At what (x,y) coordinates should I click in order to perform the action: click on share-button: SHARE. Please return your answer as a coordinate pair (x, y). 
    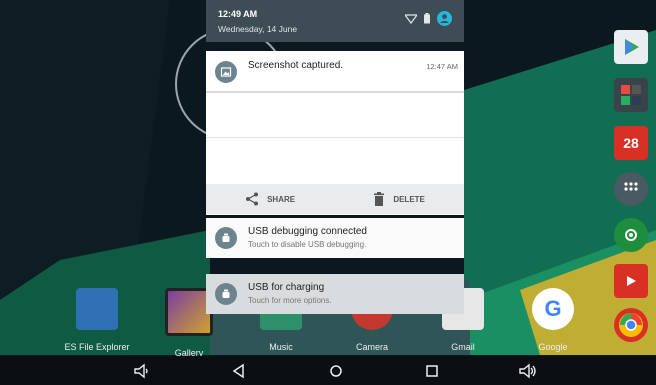
    Looking at the image, I should click on (270, 199).